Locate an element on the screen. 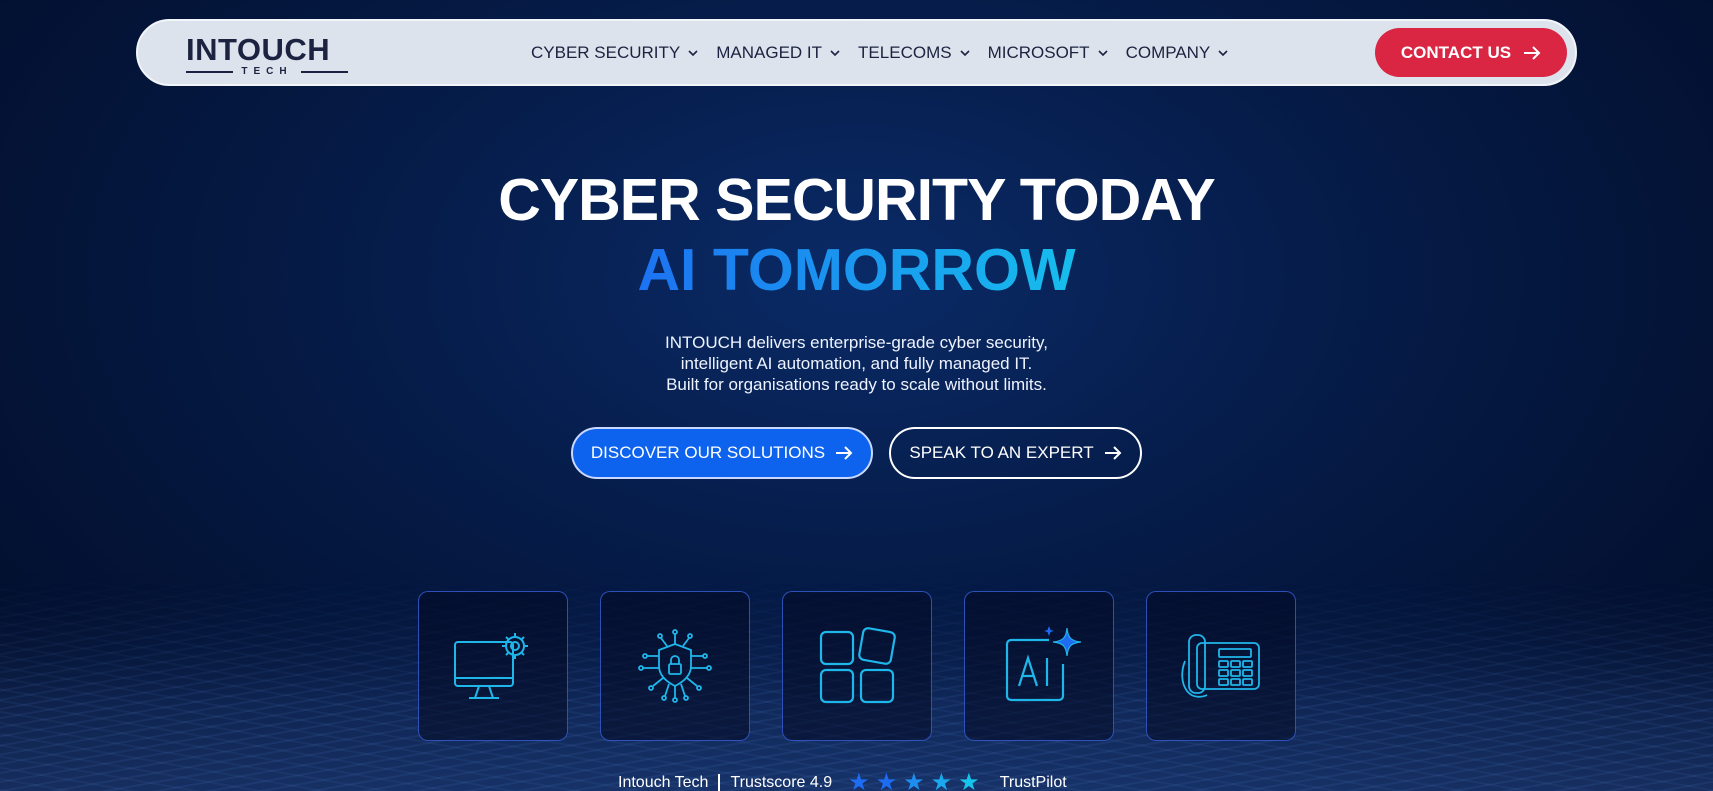 The image size is (1713, 791). discover-solutions-button: DISCOVER OUR SOLUTIONS is located at coordinates (722, 453).